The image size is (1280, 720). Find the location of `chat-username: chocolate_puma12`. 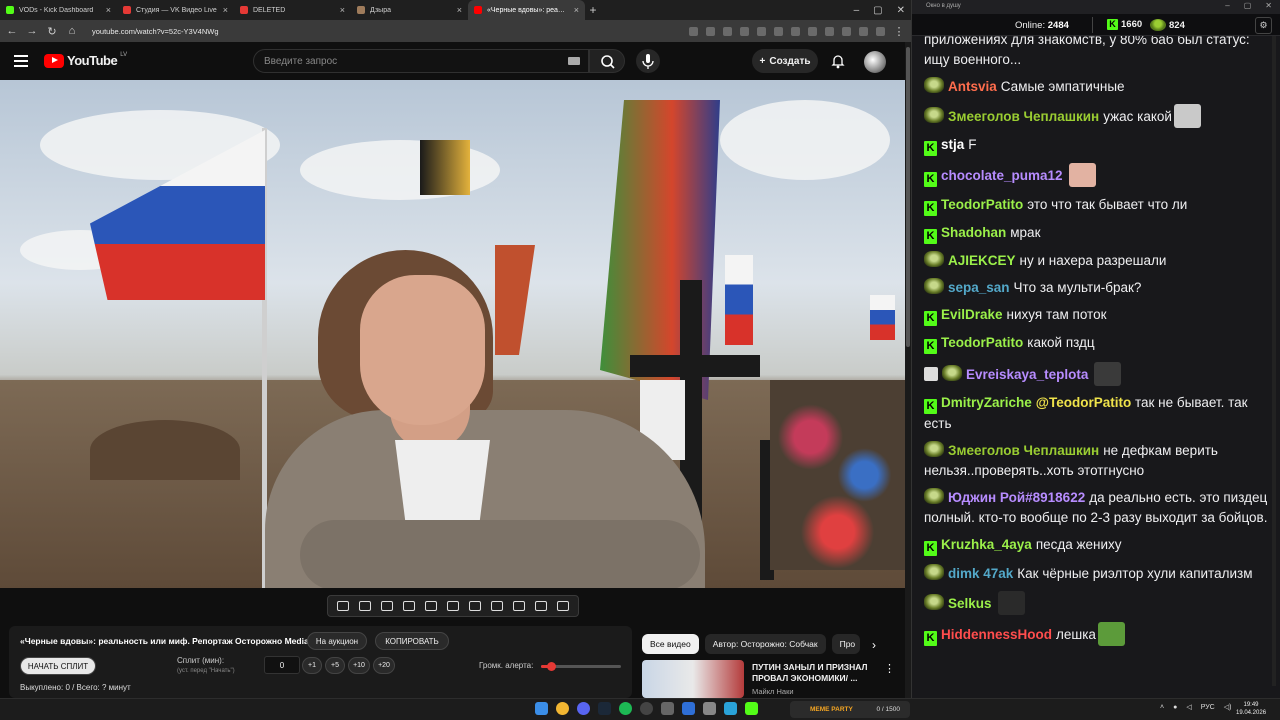

chat-username: chocolate_puma12 is located at coordinates (1002, 175).